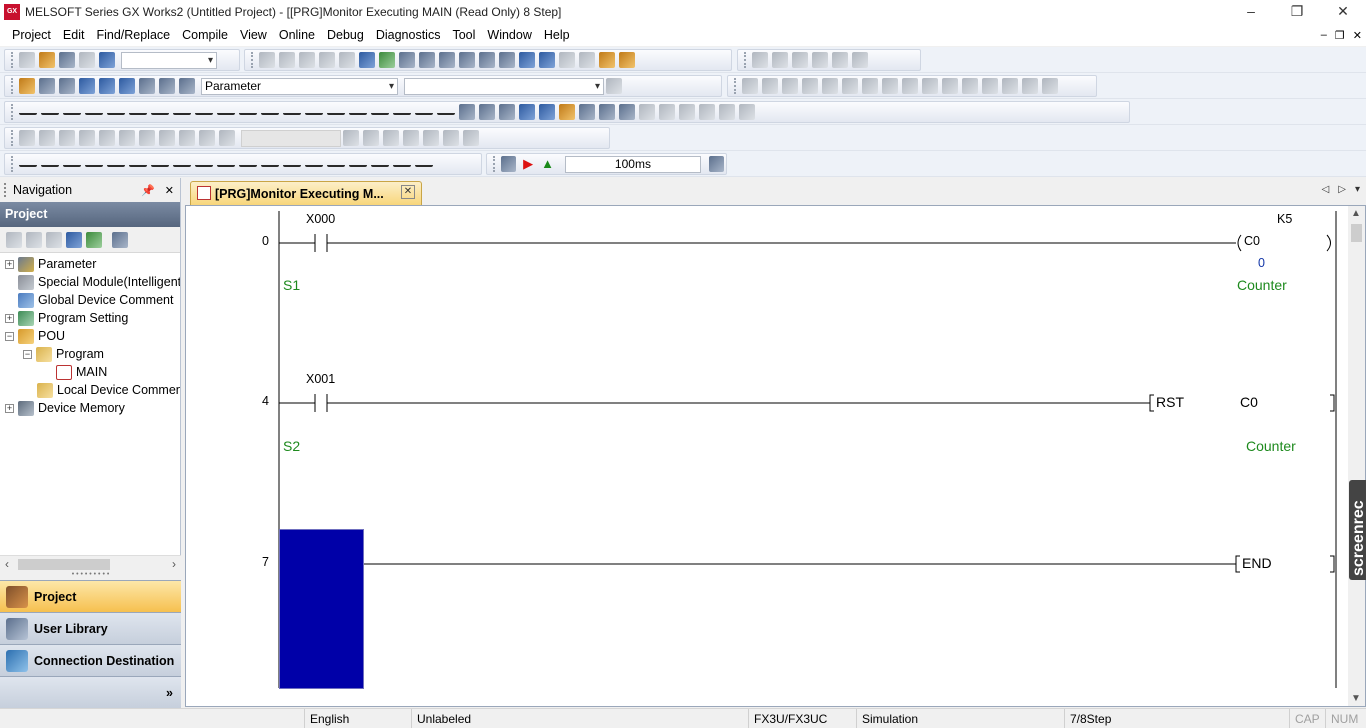 This screenshot has width=1366, height=728. What do you see at coordinates (567, 60) in the screenshot?
I see `comment-icon` at bounding box center [567, 60].